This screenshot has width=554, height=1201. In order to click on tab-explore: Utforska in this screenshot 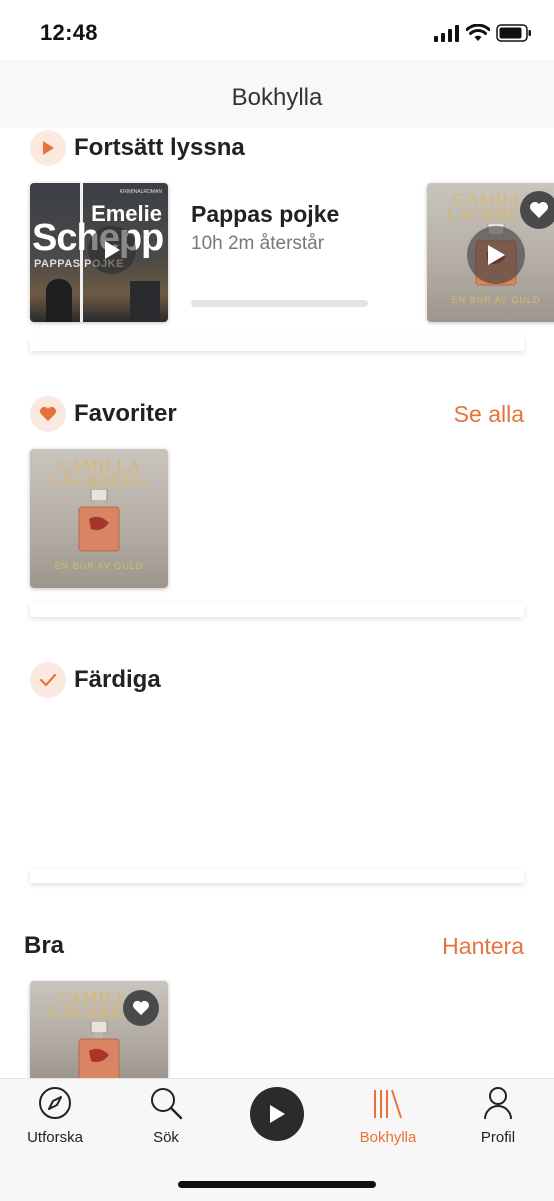, I will do `click(55, 1116)`.